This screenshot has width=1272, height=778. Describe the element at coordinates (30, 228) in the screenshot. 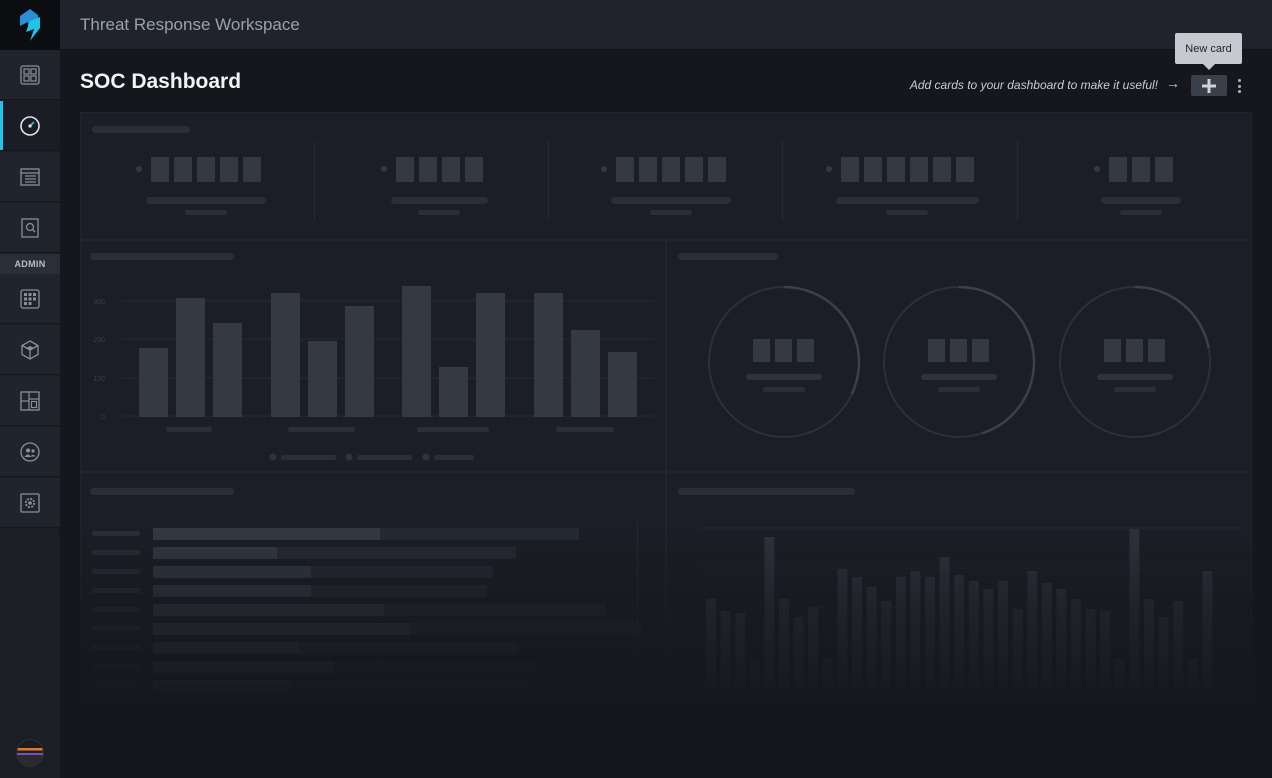

I see `nav-search-reports` at that location.